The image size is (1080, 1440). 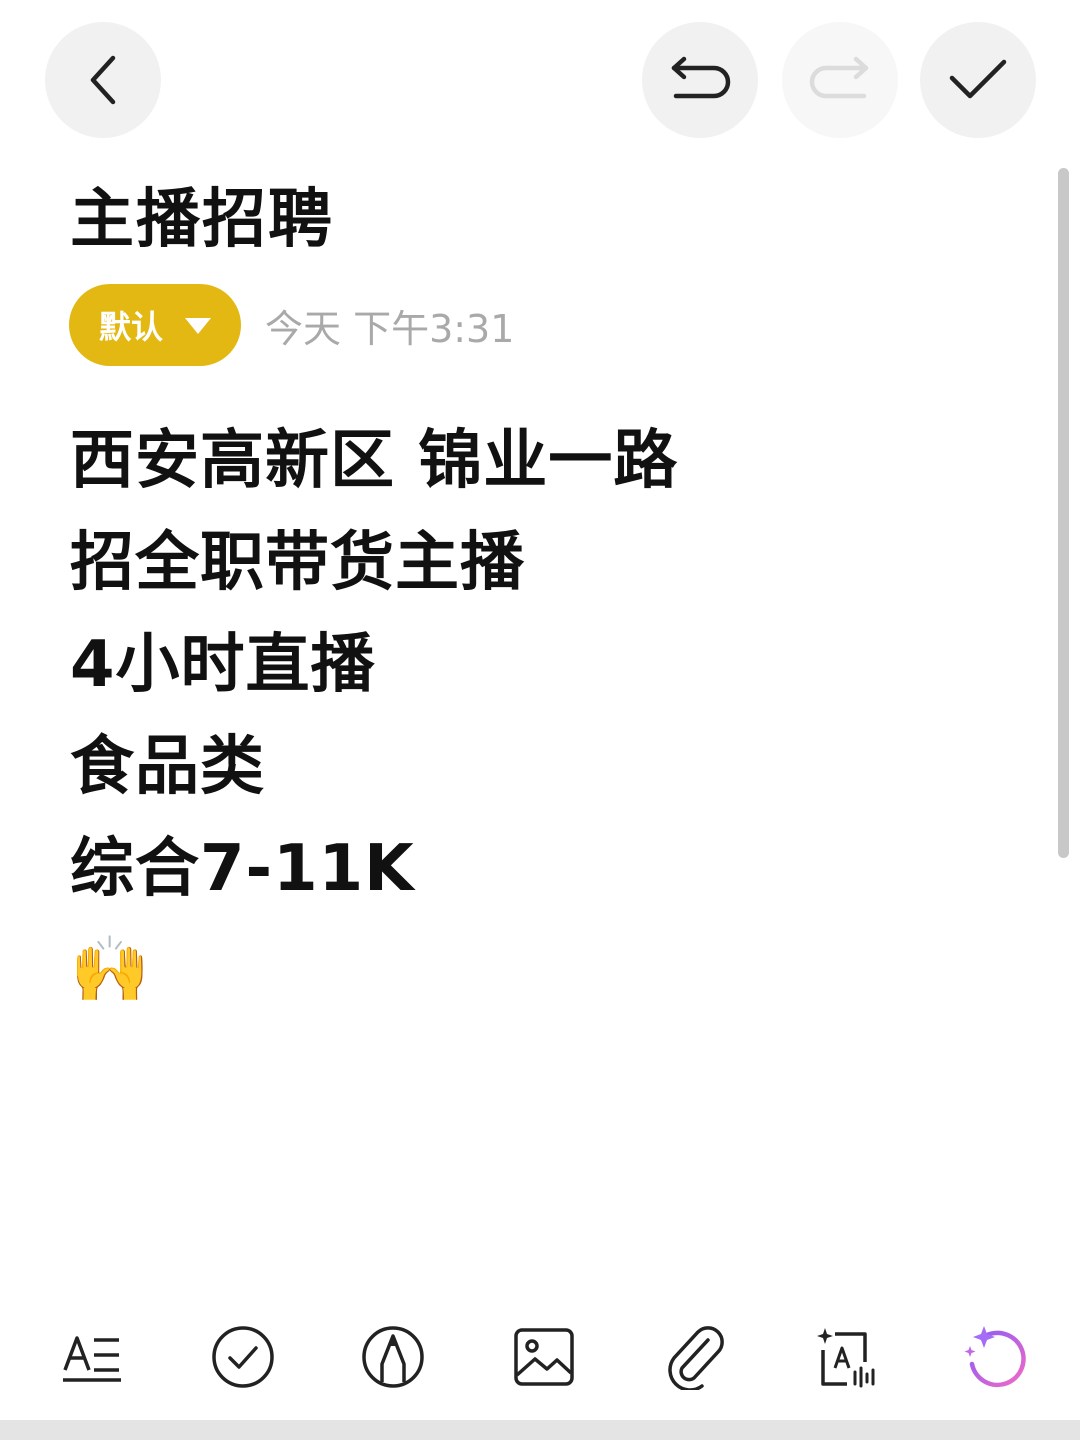 What do you see at coordinates (390, 328) in the screenshot?
I see `note-timestamp: 今天 下午3:31` at bounding box center [390, 328].